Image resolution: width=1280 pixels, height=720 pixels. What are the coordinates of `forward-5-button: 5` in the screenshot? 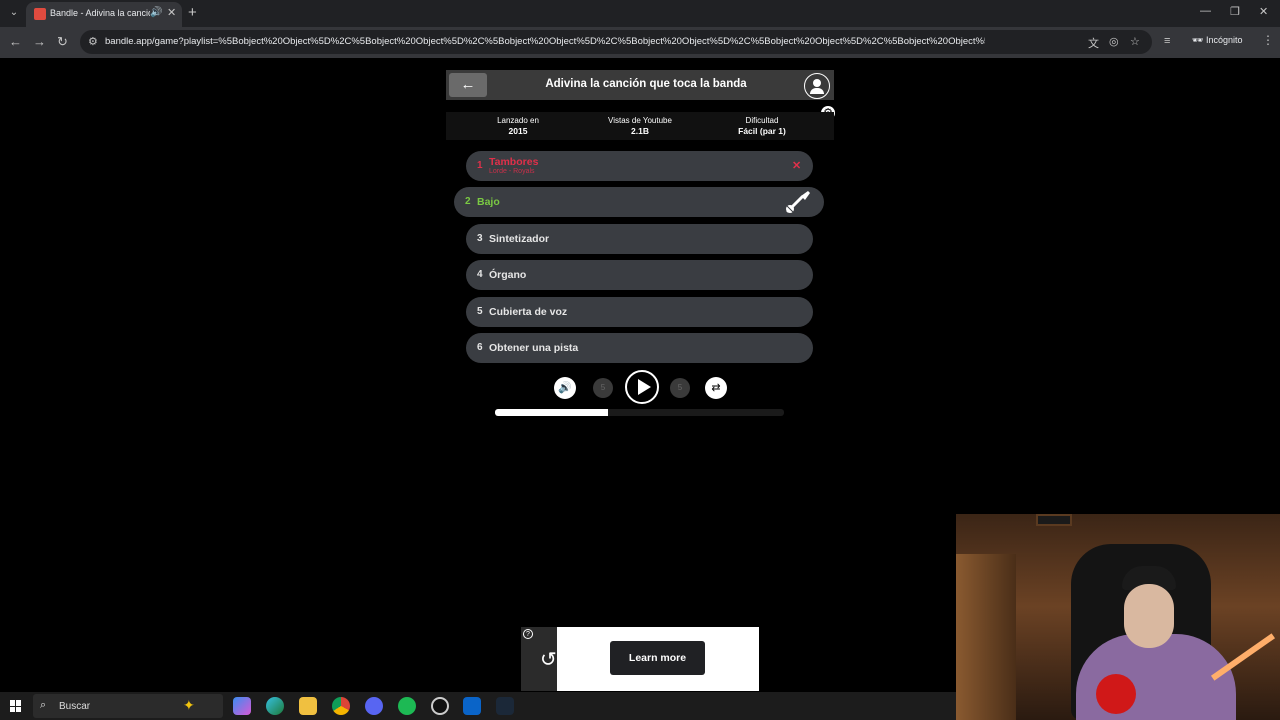 It's located at (680, 388).